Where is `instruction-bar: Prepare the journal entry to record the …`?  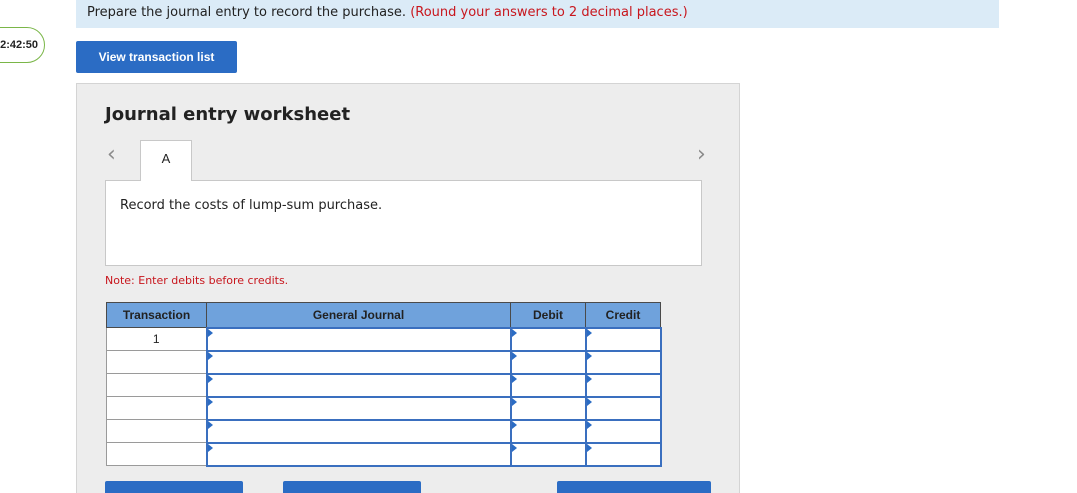
instruction-bar: Prepare the journal entry to record the … is located at coordinates (537, 14).